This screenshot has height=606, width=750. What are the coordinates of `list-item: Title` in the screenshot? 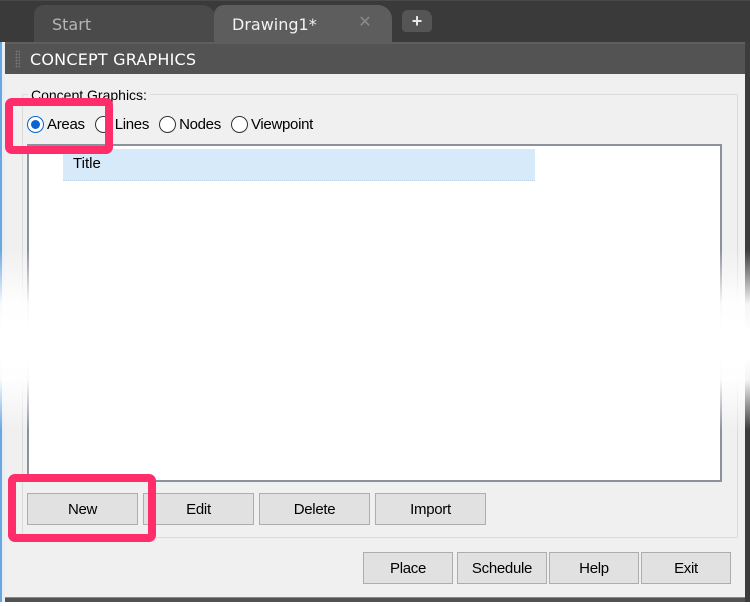 It's located at (299, 165).